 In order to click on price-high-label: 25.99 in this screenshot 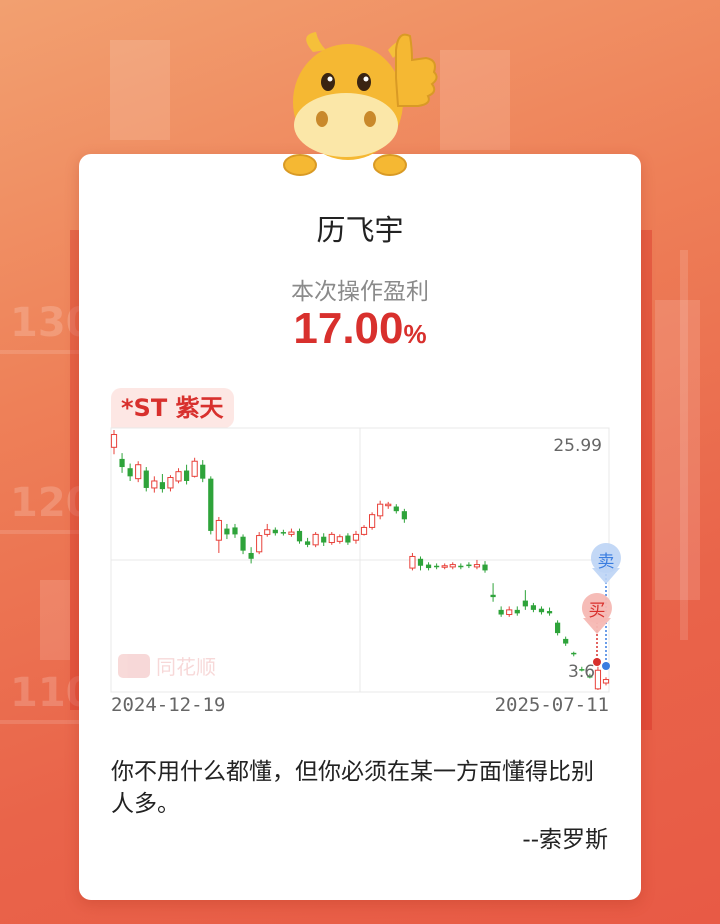, I will do `click(577, 446)`.